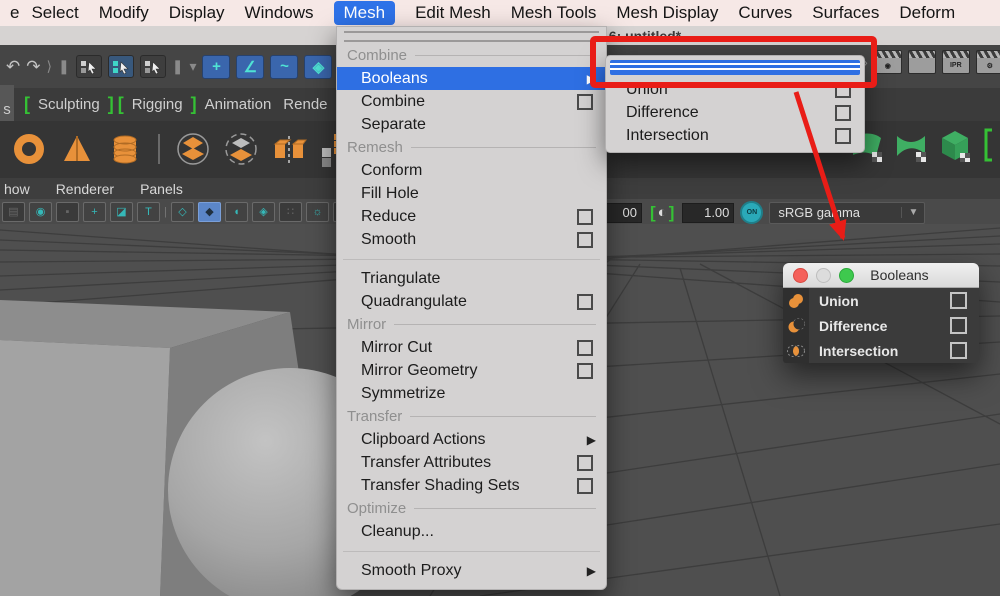 The width and height of the screenshot is (1000, 596). Describe the element at coordinates (317, 211) in the screenshot. I see `lighting-icon: ☼` at that location.